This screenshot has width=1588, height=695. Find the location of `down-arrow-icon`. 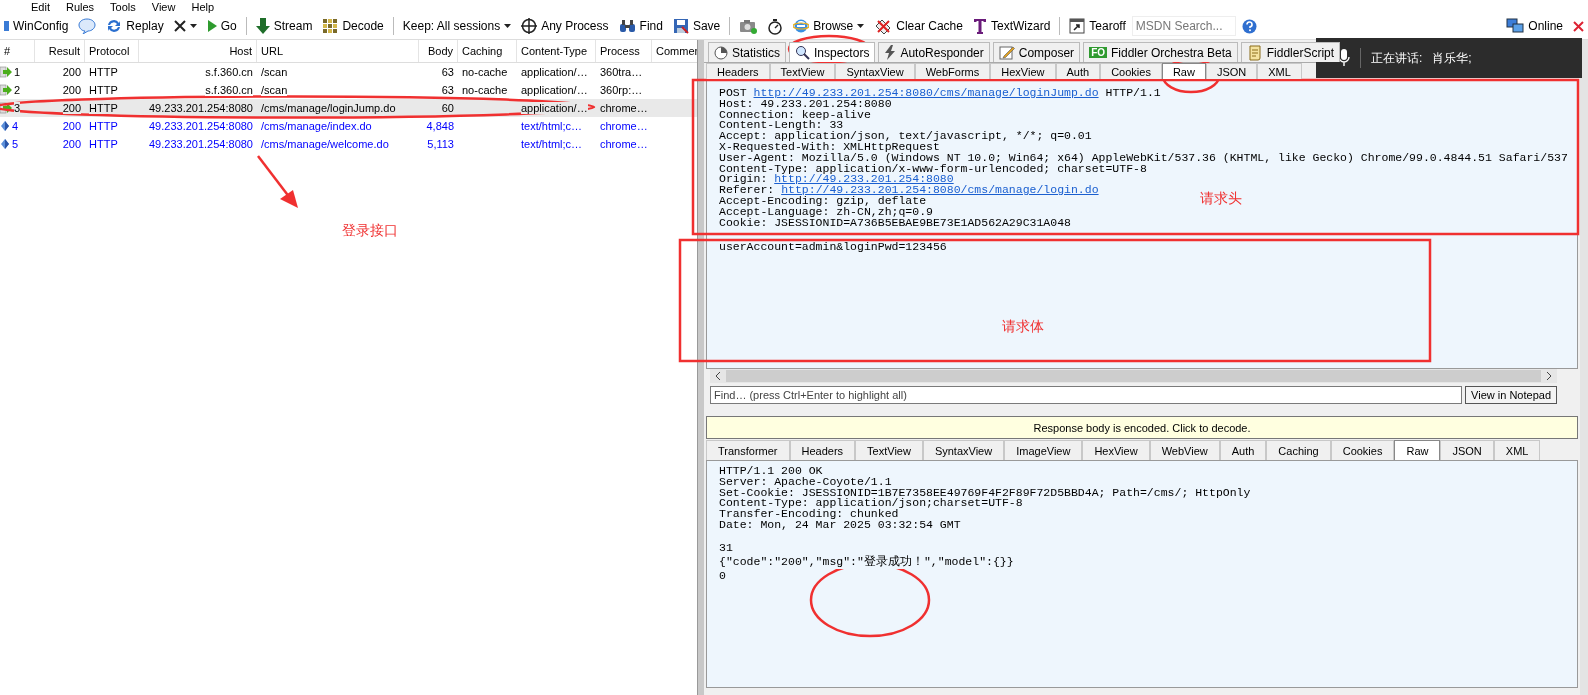

down-arrow-icon is located at coordinates (262, 26).